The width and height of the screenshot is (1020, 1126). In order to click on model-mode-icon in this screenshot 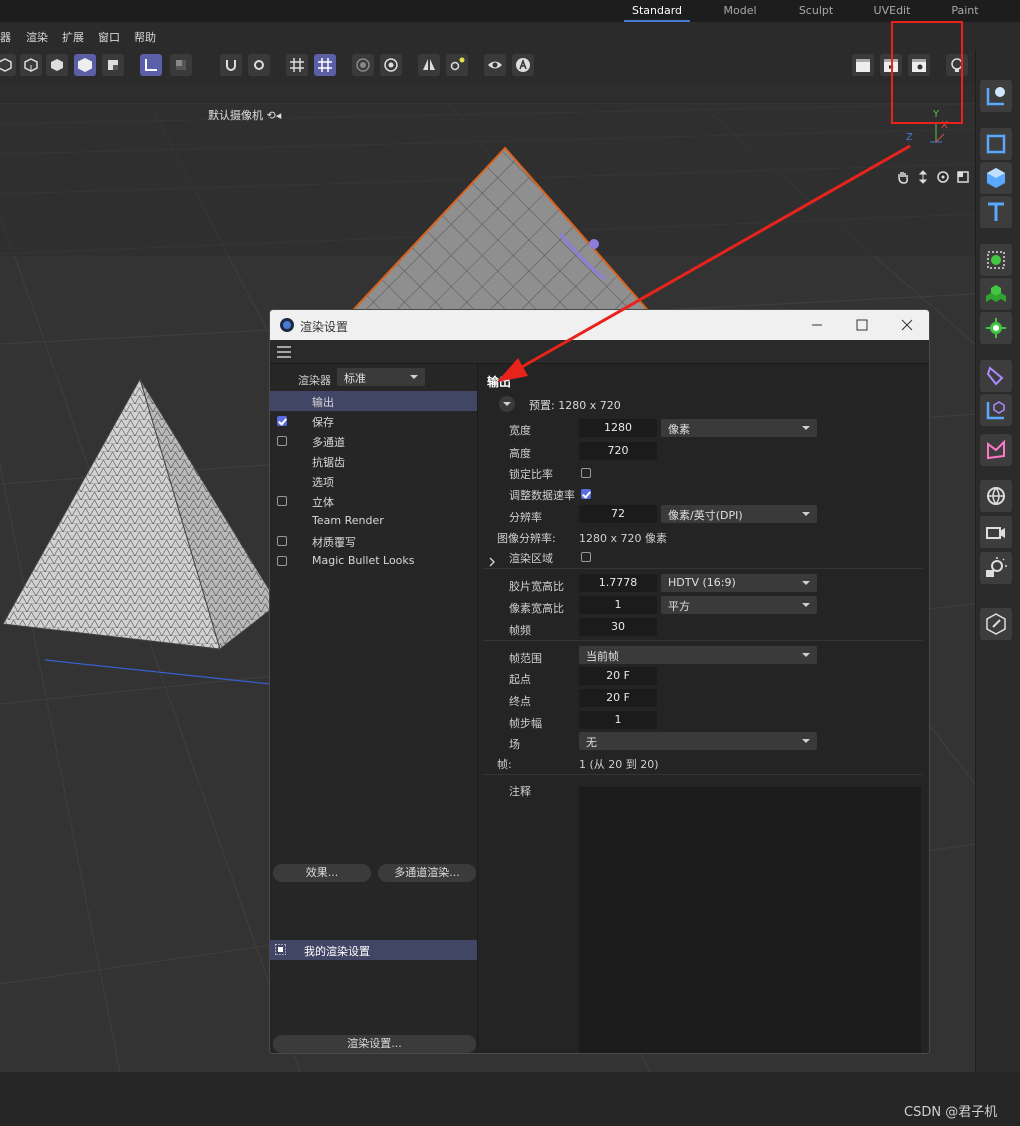, I will do `click(85, 65)`.